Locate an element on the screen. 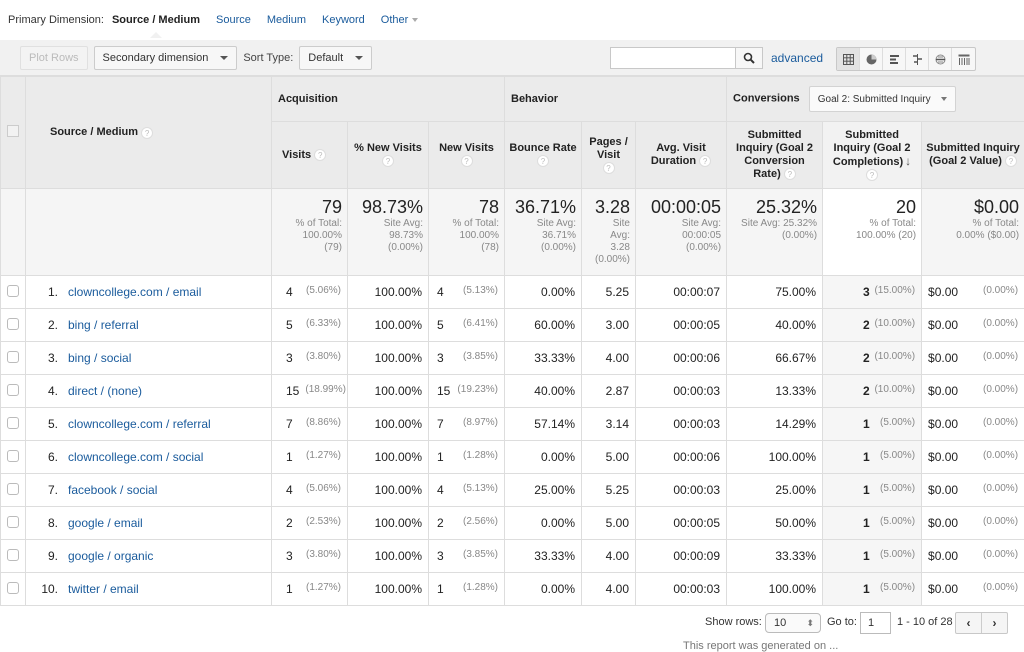 Image resolution: width=1024 pixels, height=652 pixels. conversion-rate-cell: 75.00% is located at coordinates (775, 292).